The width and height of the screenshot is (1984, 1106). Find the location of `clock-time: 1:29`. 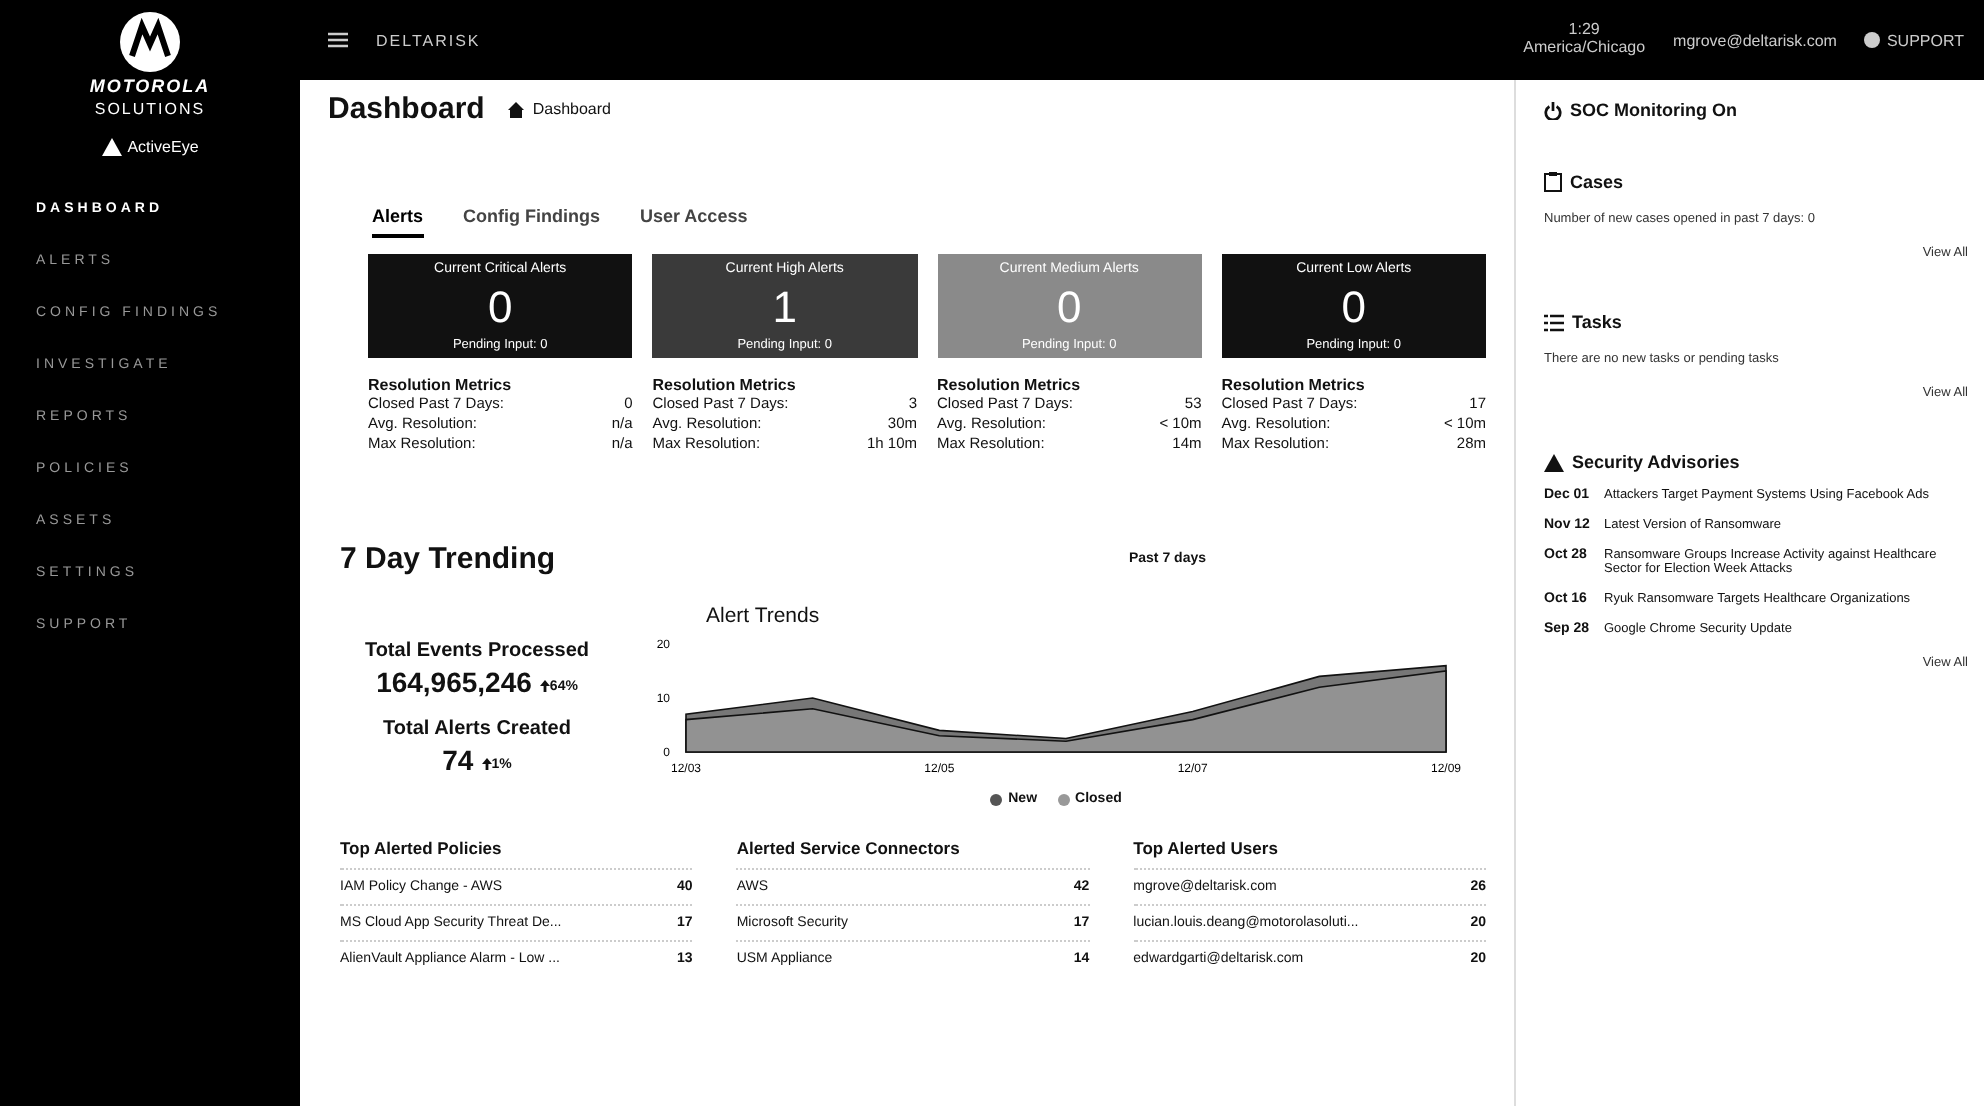

clock-time: 1:29 is located at coordinates (1584, 31).